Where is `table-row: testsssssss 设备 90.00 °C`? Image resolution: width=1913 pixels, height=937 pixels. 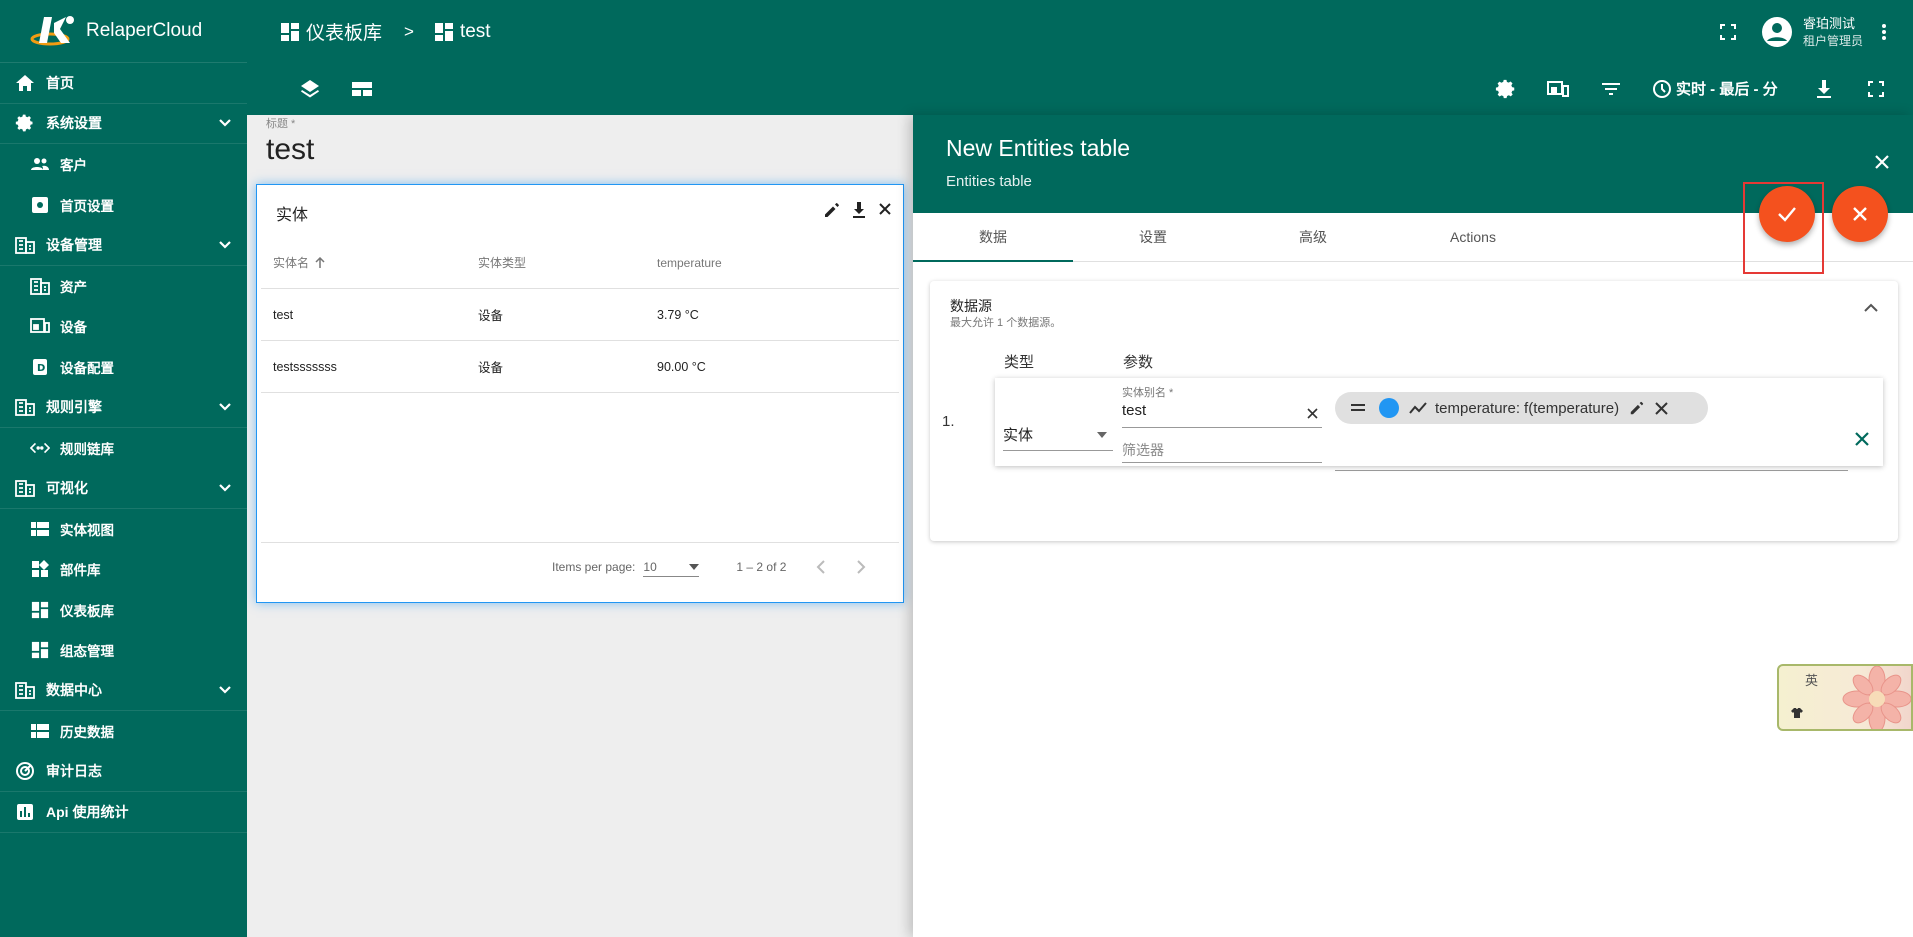
table-row: testsssssss 设备 90.00 °C is located at coordinates (580, 367).